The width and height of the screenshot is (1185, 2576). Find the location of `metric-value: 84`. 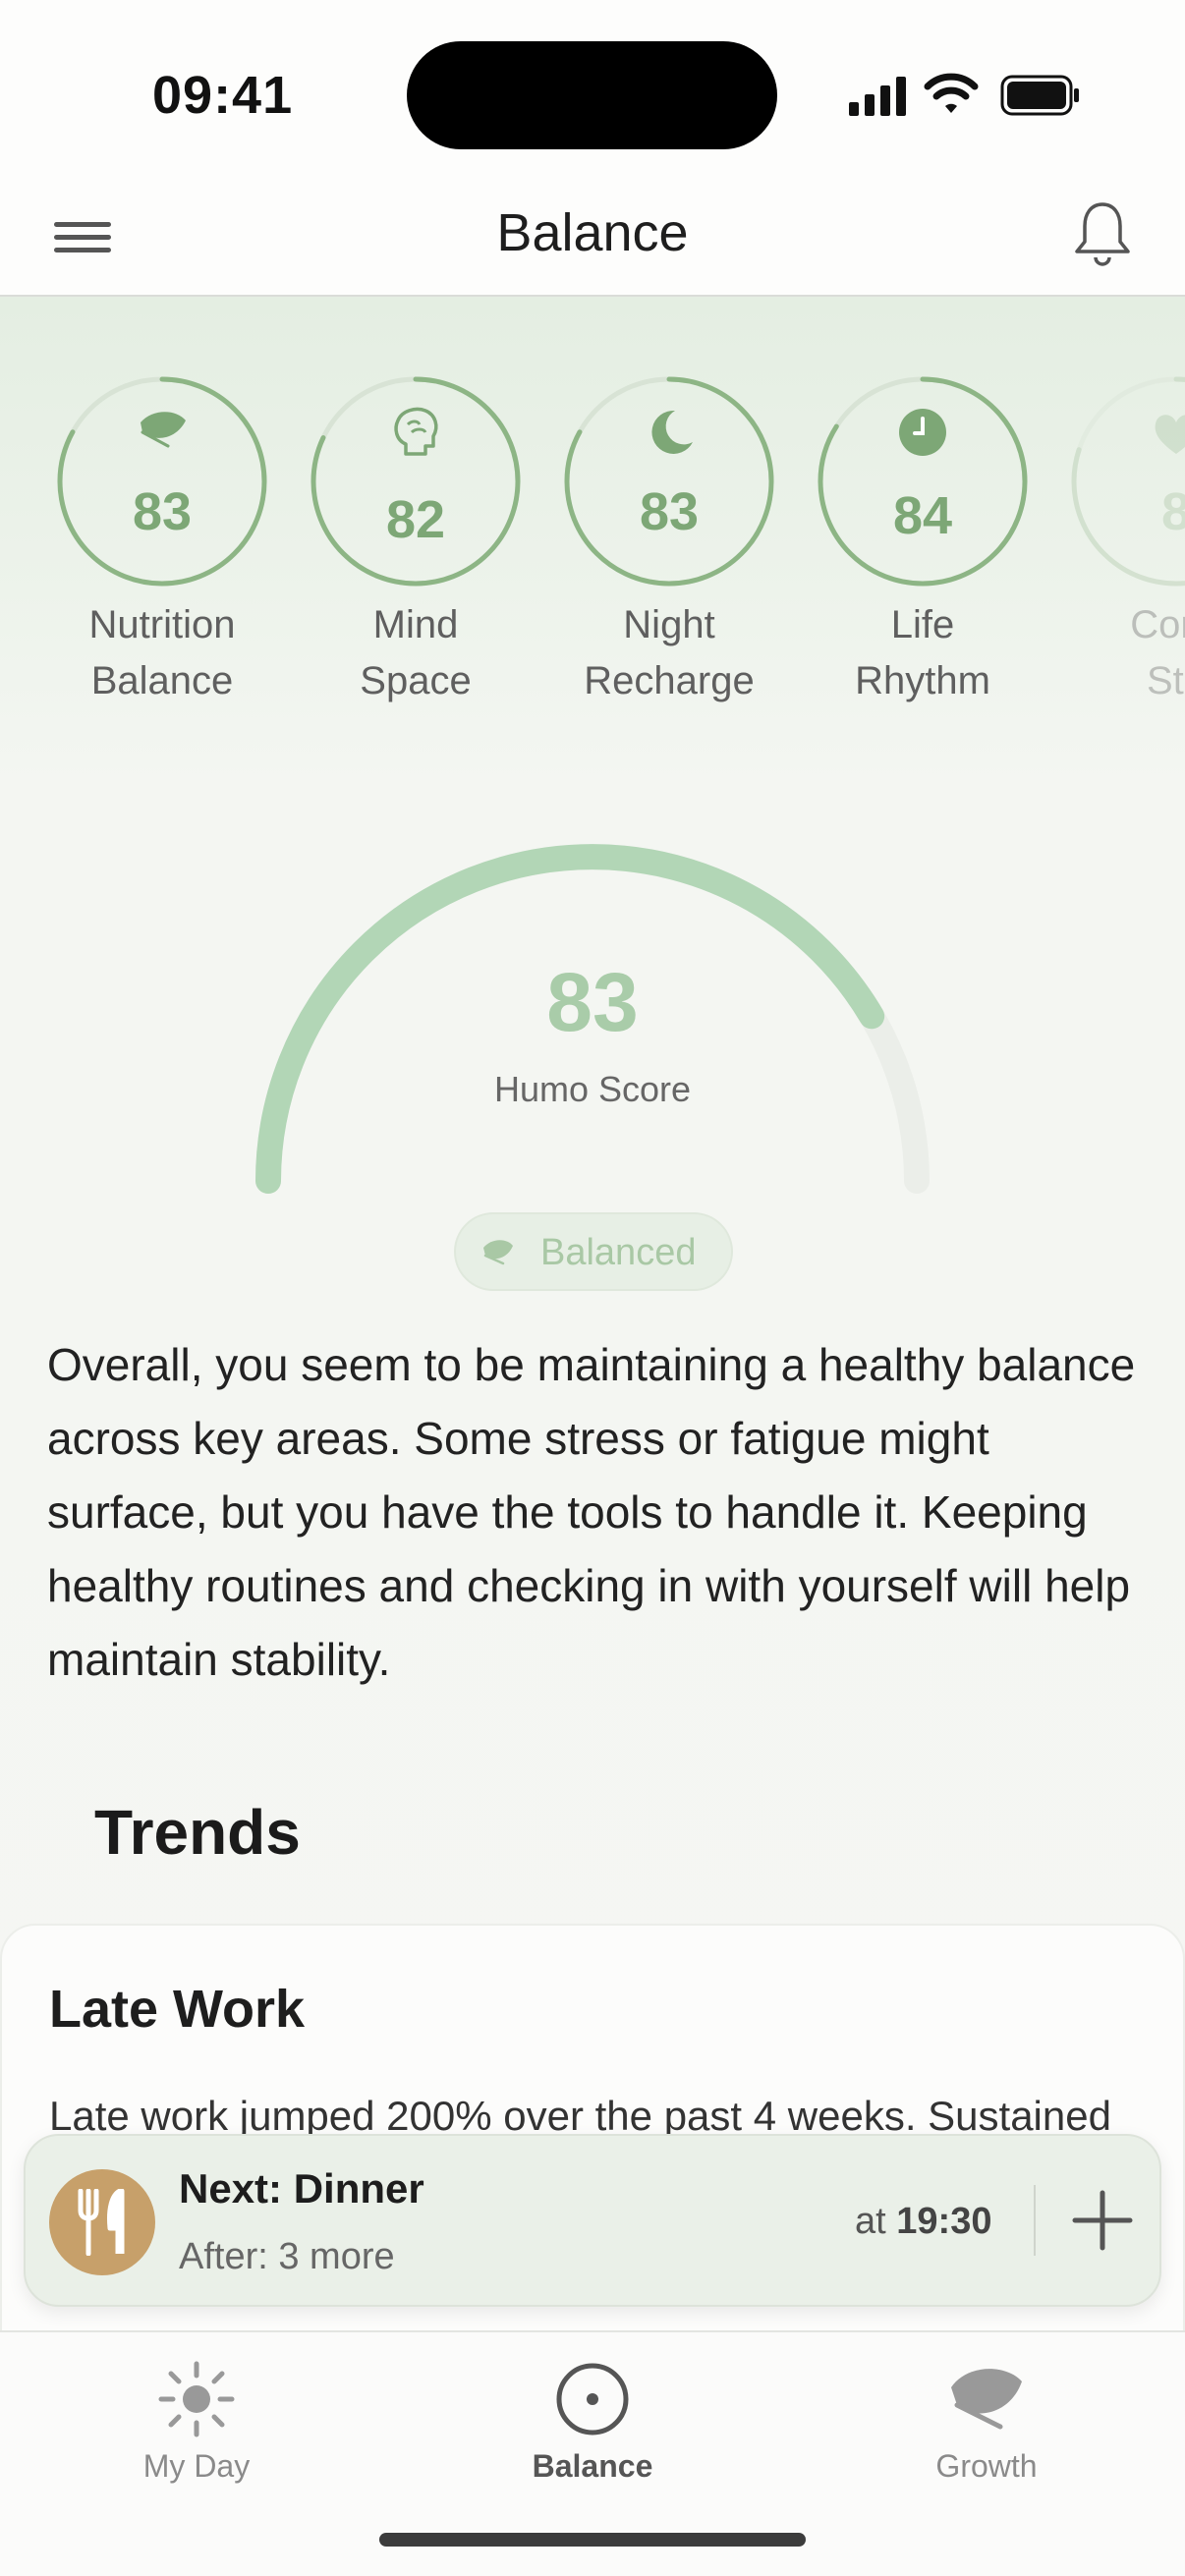

metric-value: 84 is located at coordinates (923, 515).